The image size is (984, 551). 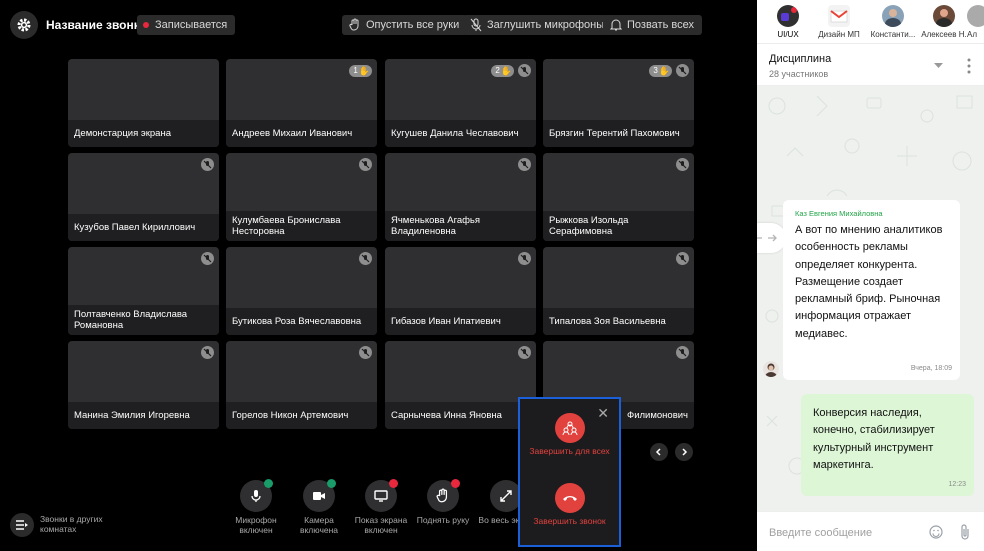 I want to click on prev-page-button, so click(x=659, y=452).